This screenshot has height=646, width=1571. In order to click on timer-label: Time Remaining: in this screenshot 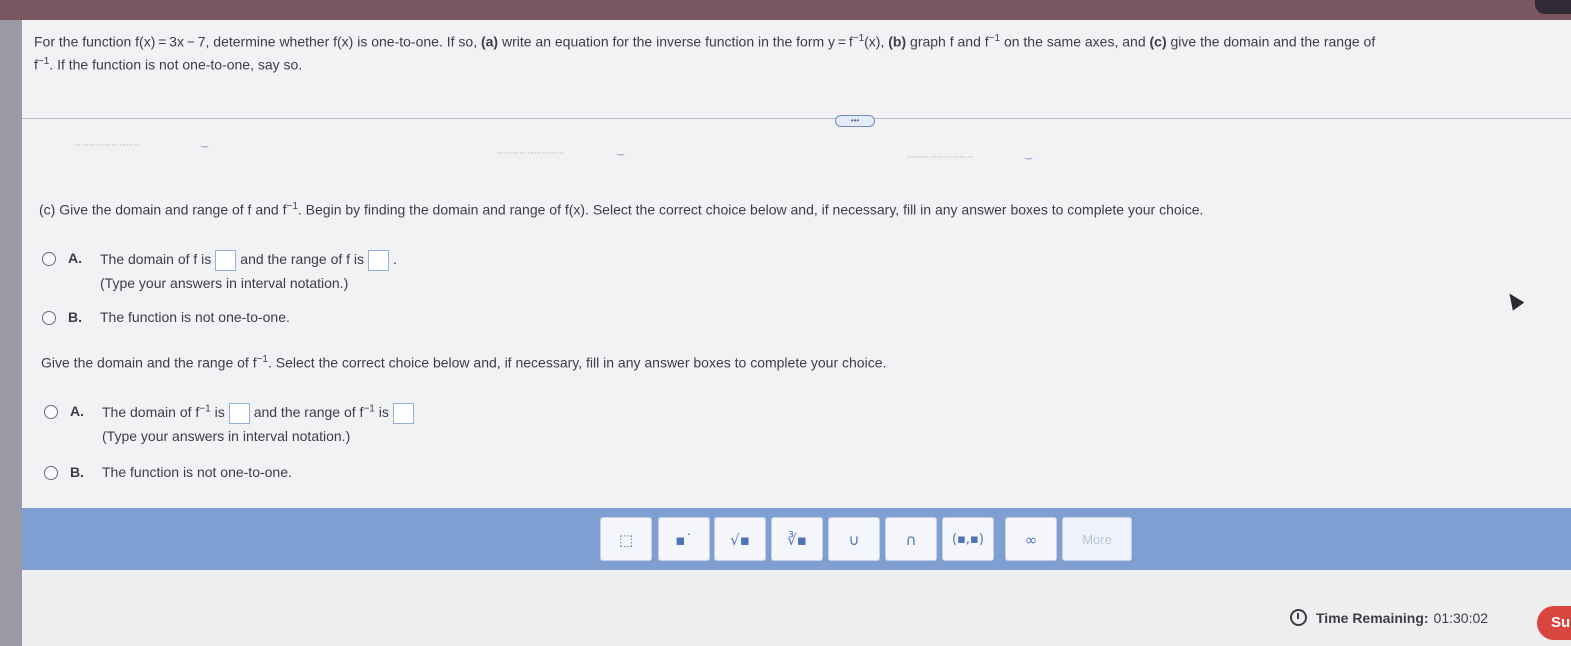, I will do `click(1372, 617)`.